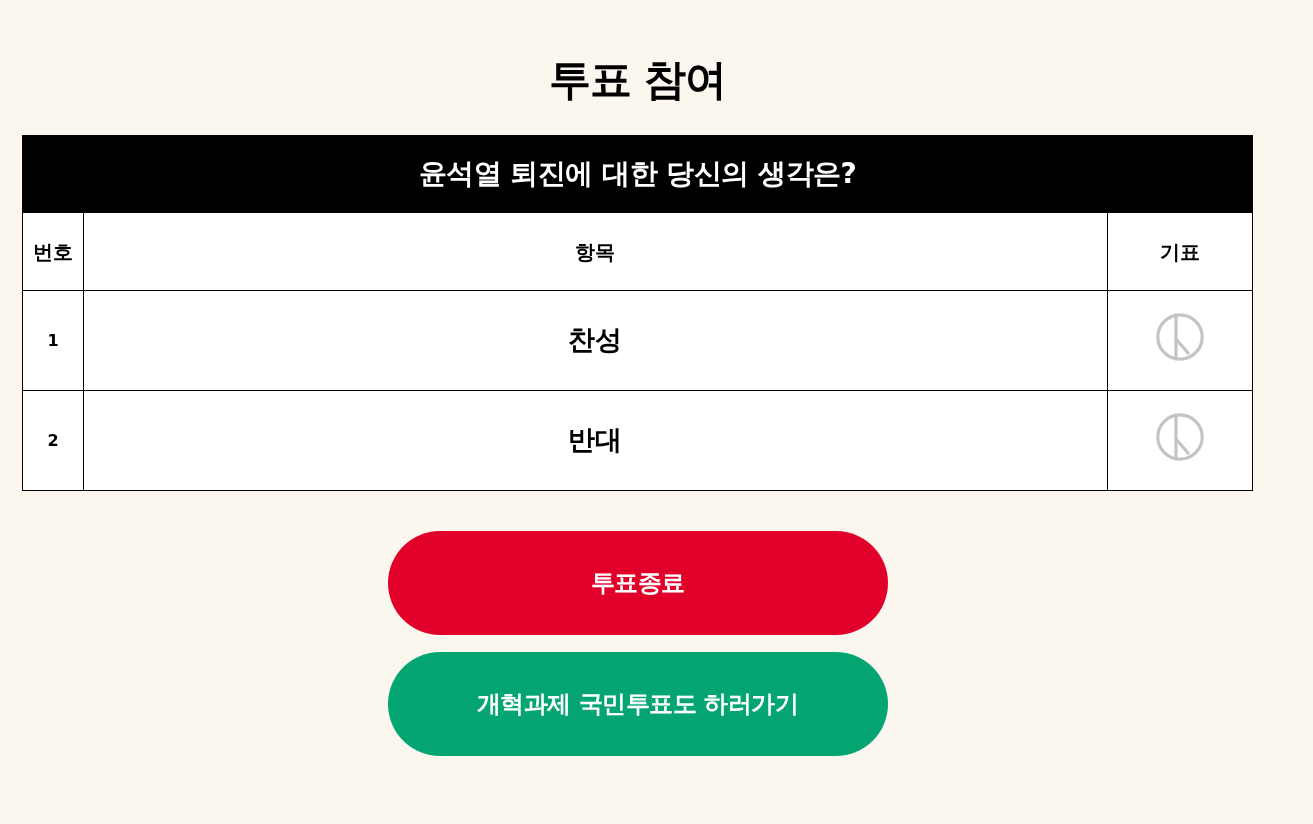  I want to click on option-label: 반대, so click(595, 440).